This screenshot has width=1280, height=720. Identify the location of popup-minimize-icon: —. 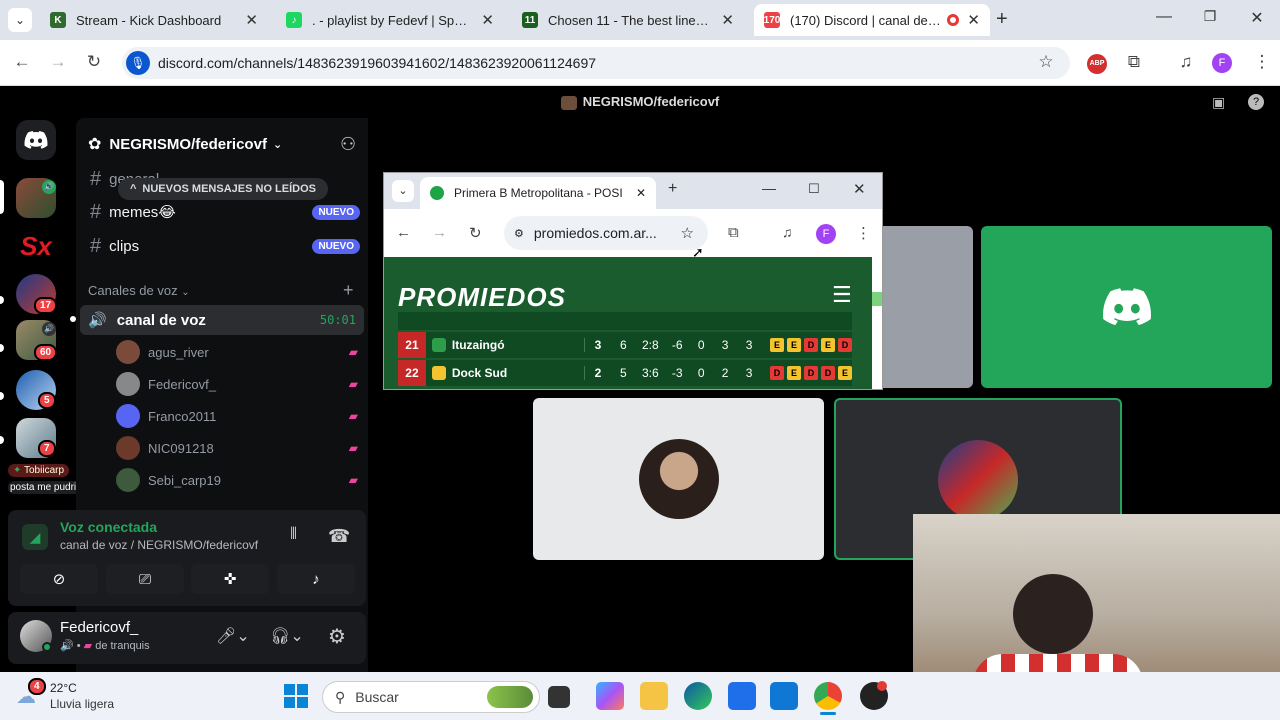
(769, 188).